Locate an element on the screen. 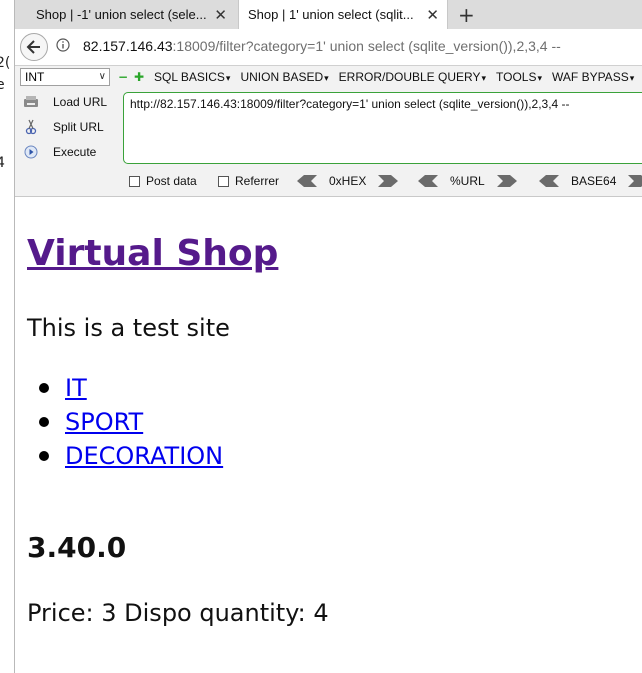 The image size is (642, 673). menu-union-based: UNION BASED is located at coordinates (284, 77).